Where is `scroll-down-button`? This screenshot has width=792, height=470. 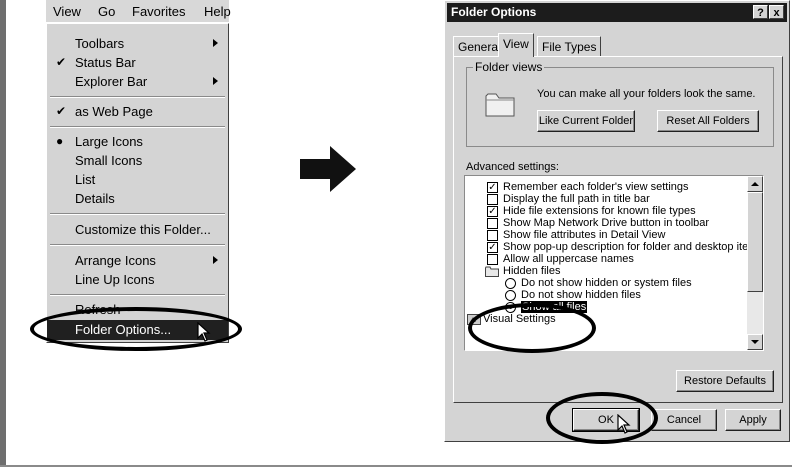
scroll-down-button is located at coordinates (755, 342).